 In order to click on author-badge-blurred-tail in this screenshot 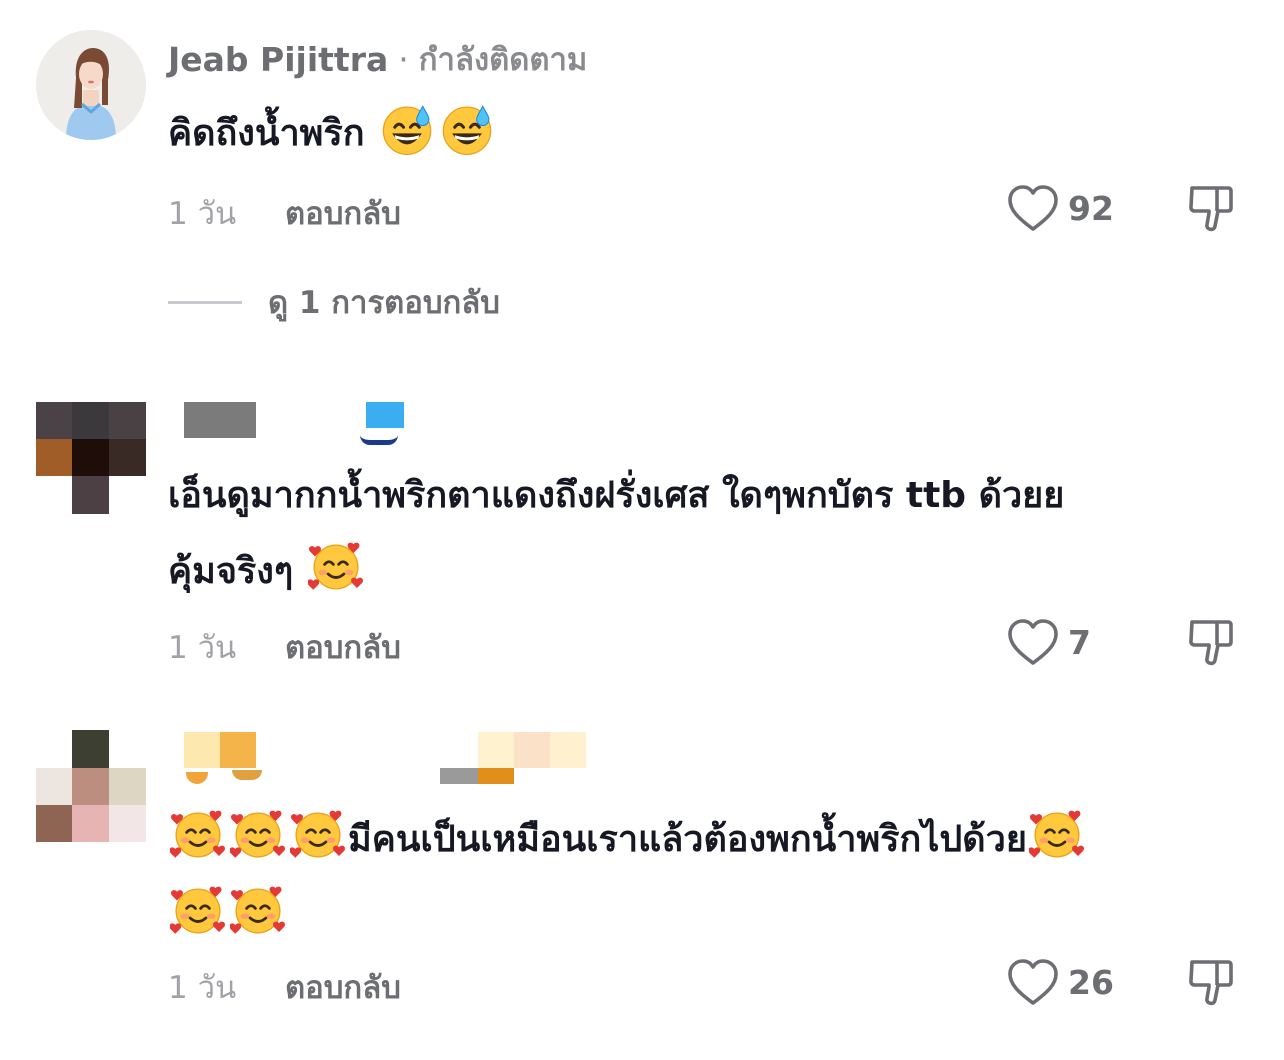, I will do `click(379, 436)`.